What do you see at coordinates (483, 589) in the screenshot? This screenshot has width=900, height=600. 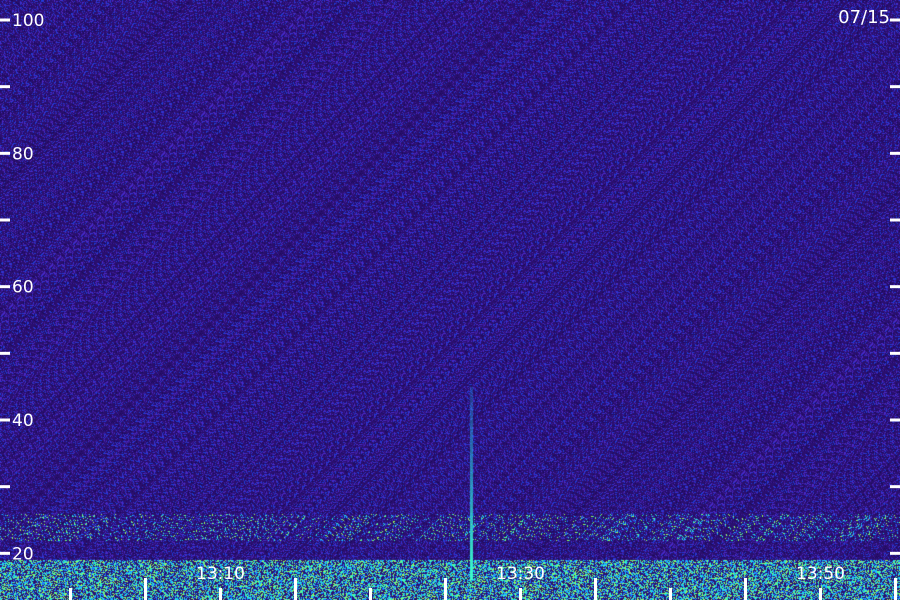 I see `x-ticks` at bounding box center [483, 589].